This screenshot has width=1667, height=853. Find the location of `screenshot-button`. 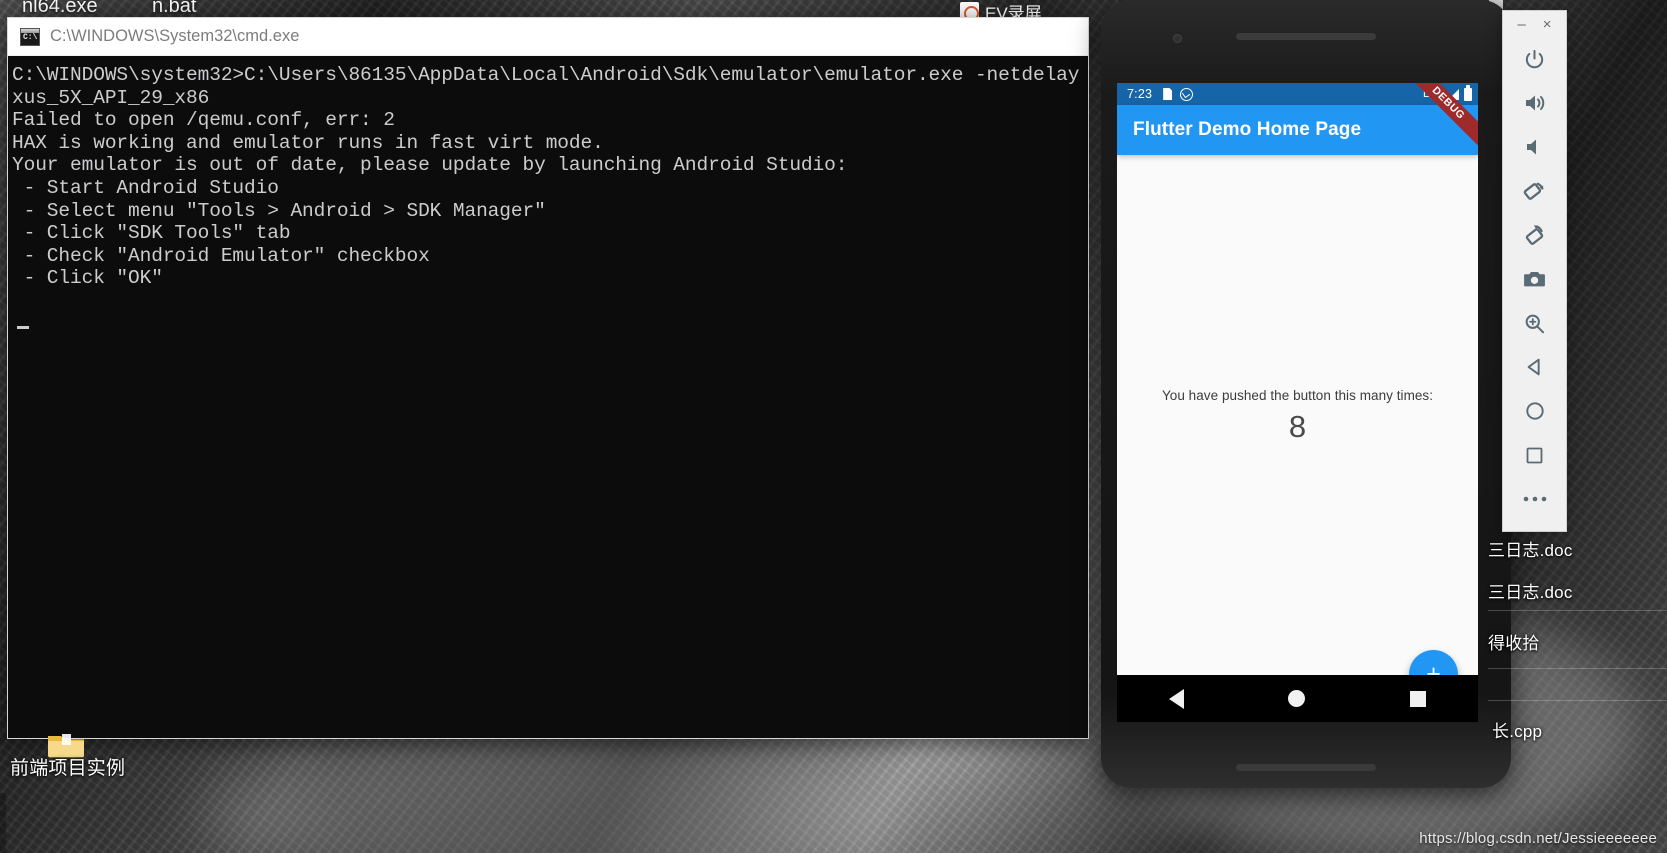

screenshot-button is located at coordinates (1534, 279).